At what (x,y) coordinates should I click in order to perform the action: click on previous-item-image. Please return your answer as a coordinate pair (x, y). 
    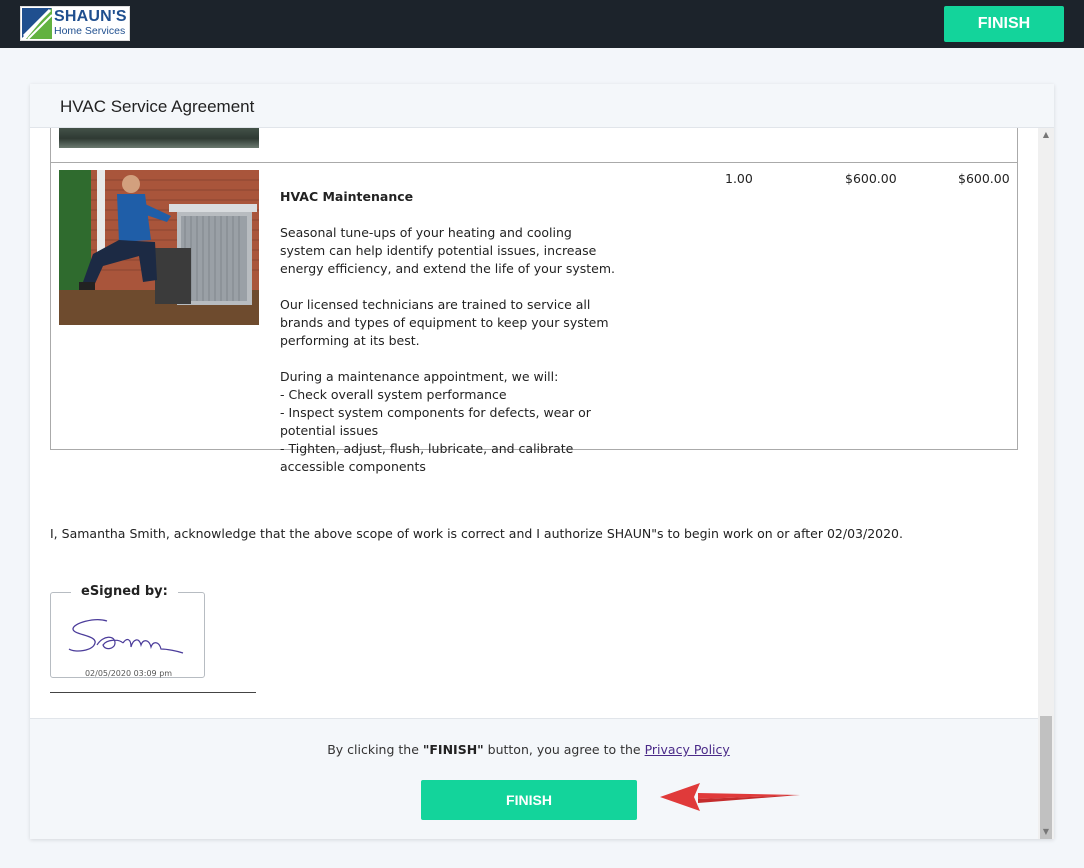
    Looking at the image, I should click on (159, 138).